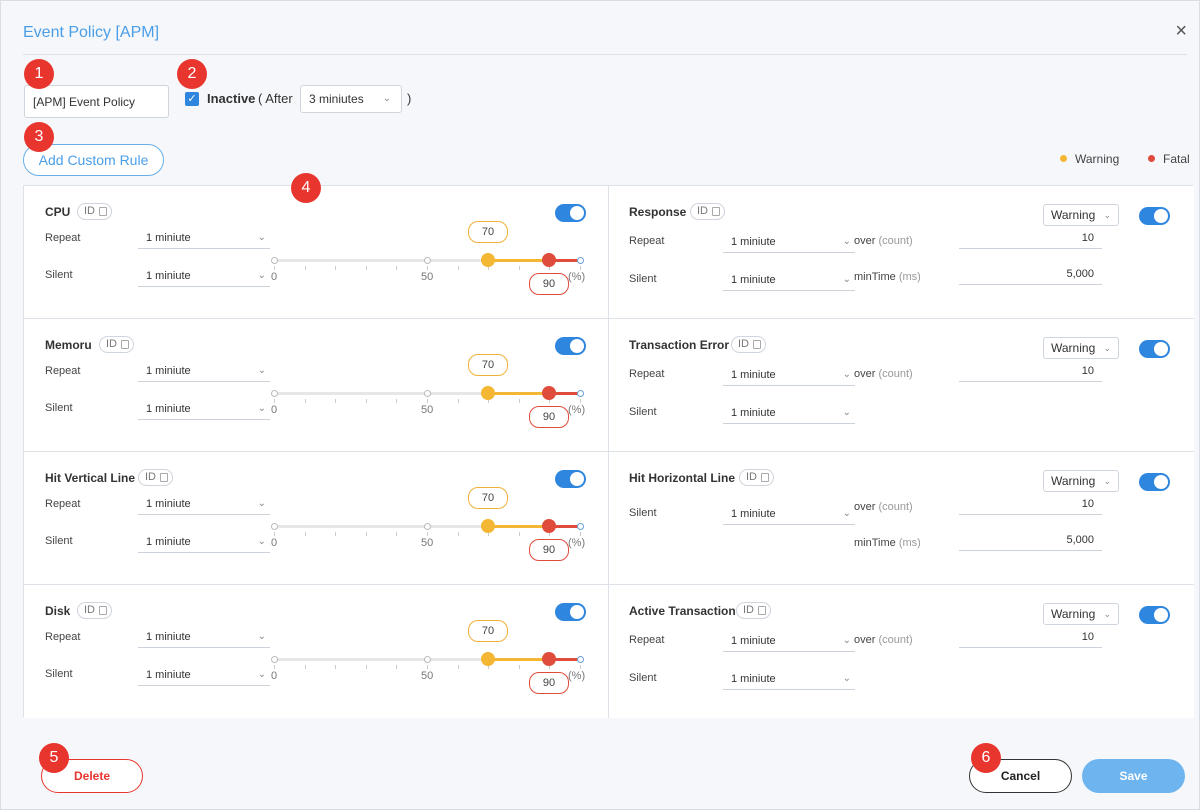  I want to click on close-icon: ×, so click(1181, 31).